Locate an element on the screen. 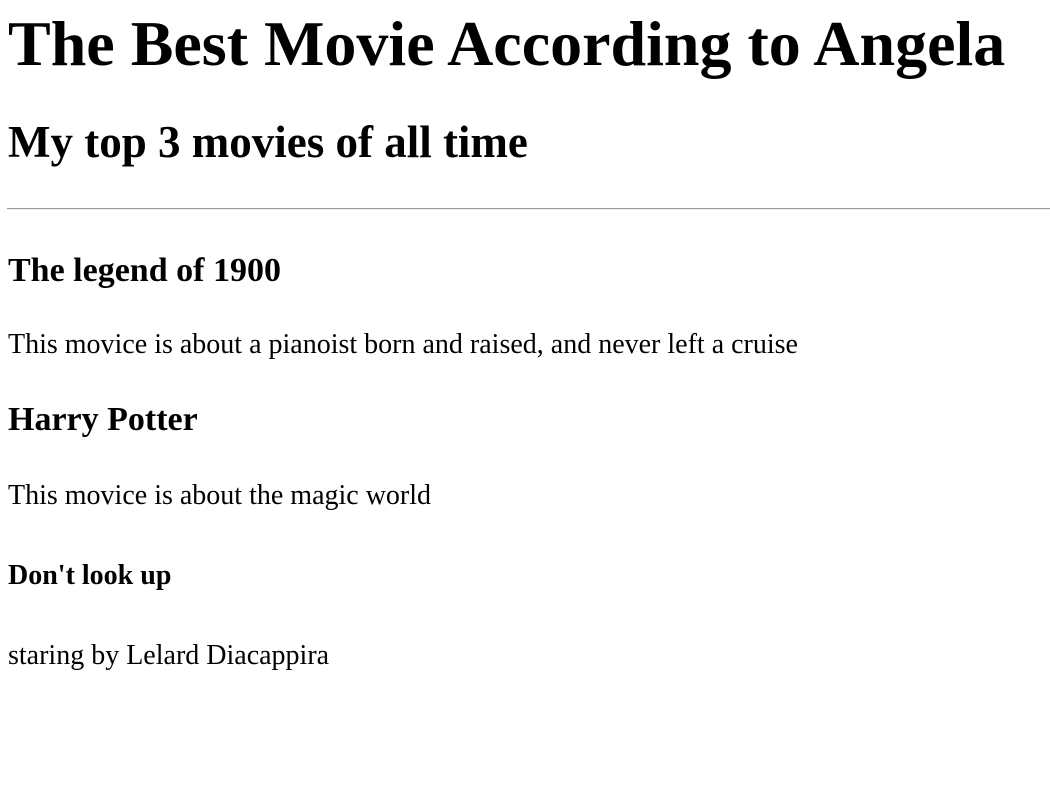 This screenshot has width=1050, height=810. movie-title-1: The legend of 1900 is located at coordinates (144, 270).